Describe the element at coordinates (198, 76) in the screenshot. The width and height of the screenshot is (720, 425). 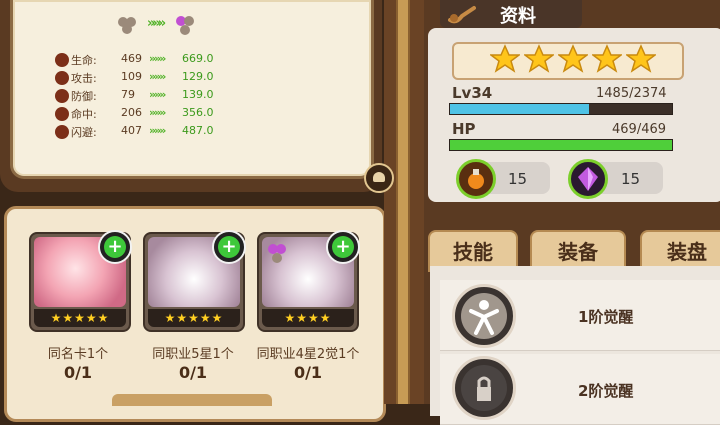
I see `stat-after: 129.0` at that location.